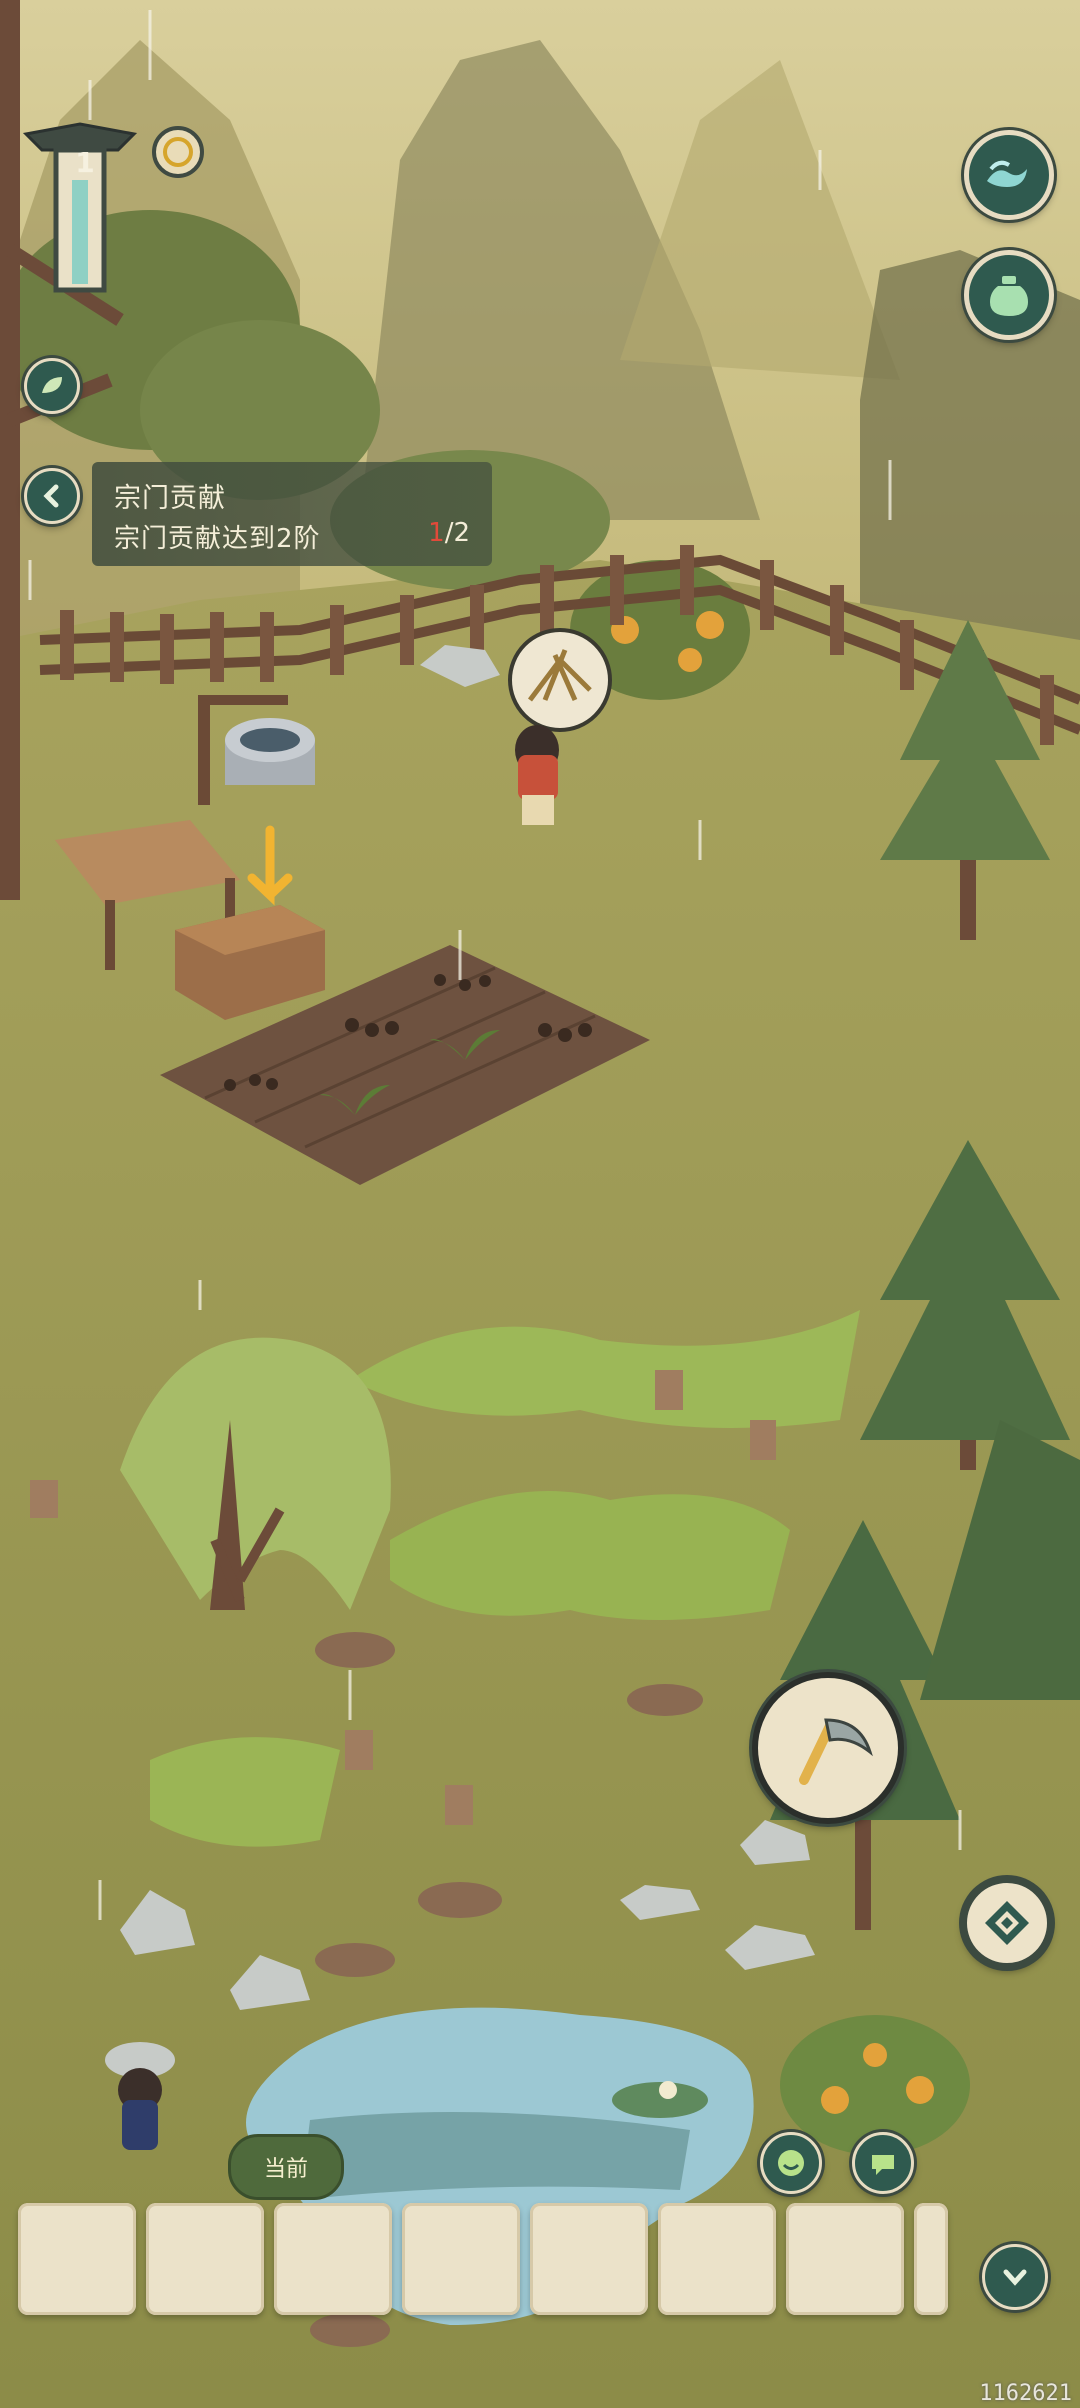 Image resolution: width=1080 pixels, height=2408 pixels. I want to click on emoji-button, so click(791, 2163).